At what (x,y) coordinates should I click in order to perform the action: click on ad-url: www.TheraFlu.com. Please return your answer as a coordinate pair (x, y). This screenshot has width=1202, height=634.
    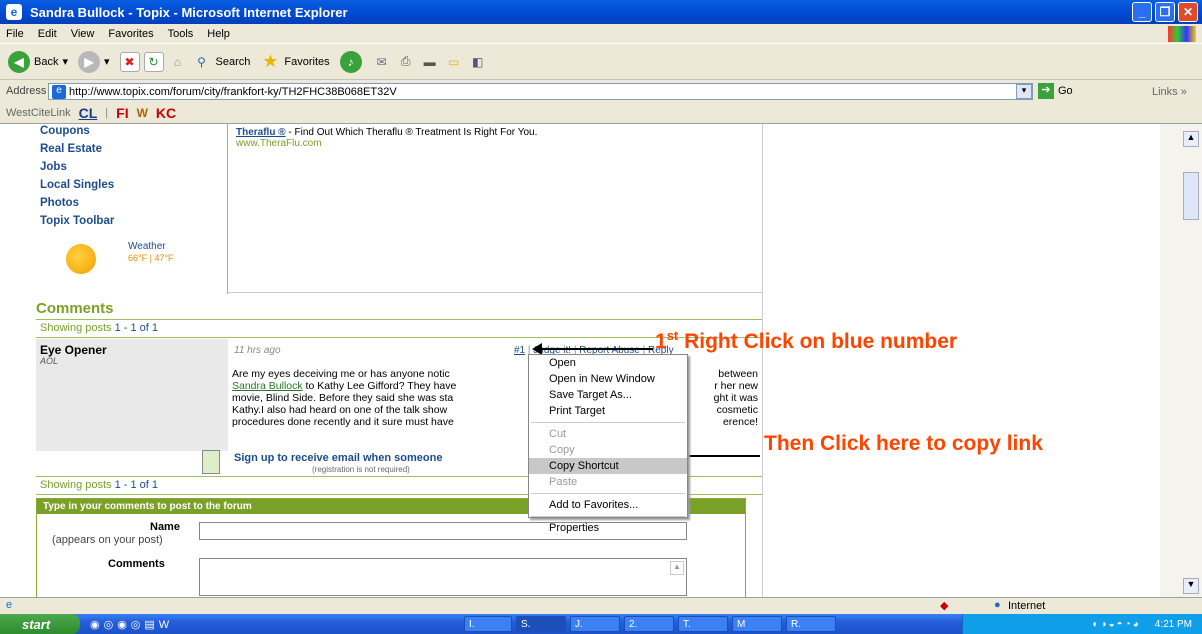
    Looking at the image, I should click on (386, 143).